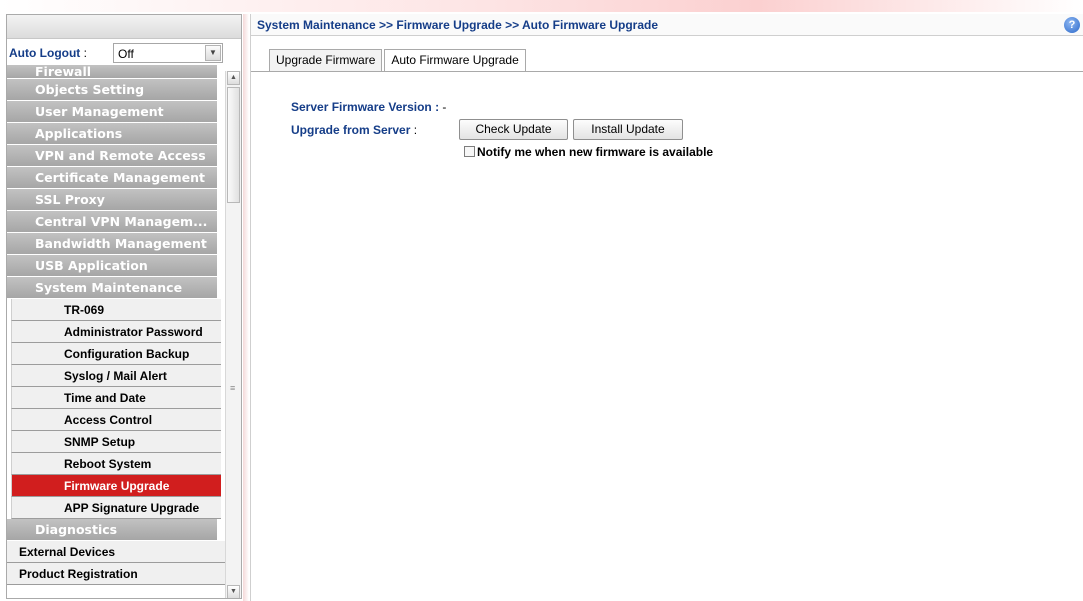  I want to click on sidebar-item-user-management: User Management, so click(112, 112).